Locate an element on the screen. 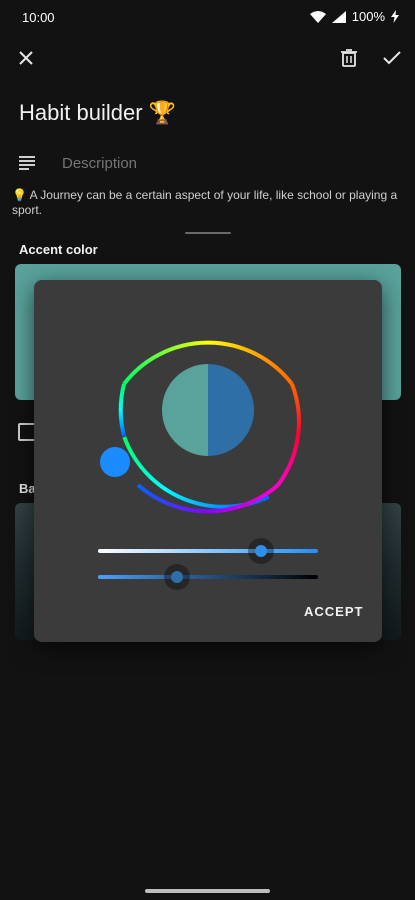 This screenshot has width=415, height=900. status-time: 10:00 is located at coordinates (38, 17).